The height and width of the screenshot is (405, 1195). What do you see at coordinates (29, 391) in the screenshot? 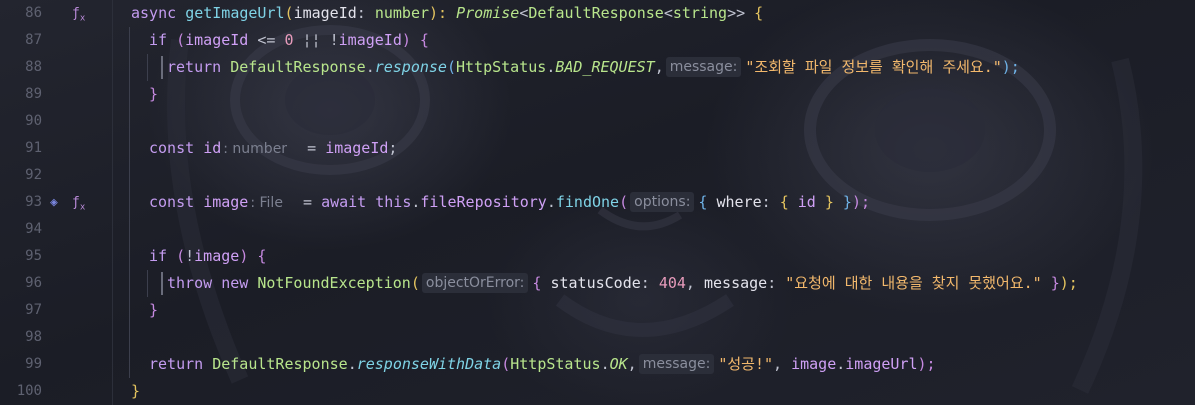
I see `line-number: 100` at bounding box center [29, 391].